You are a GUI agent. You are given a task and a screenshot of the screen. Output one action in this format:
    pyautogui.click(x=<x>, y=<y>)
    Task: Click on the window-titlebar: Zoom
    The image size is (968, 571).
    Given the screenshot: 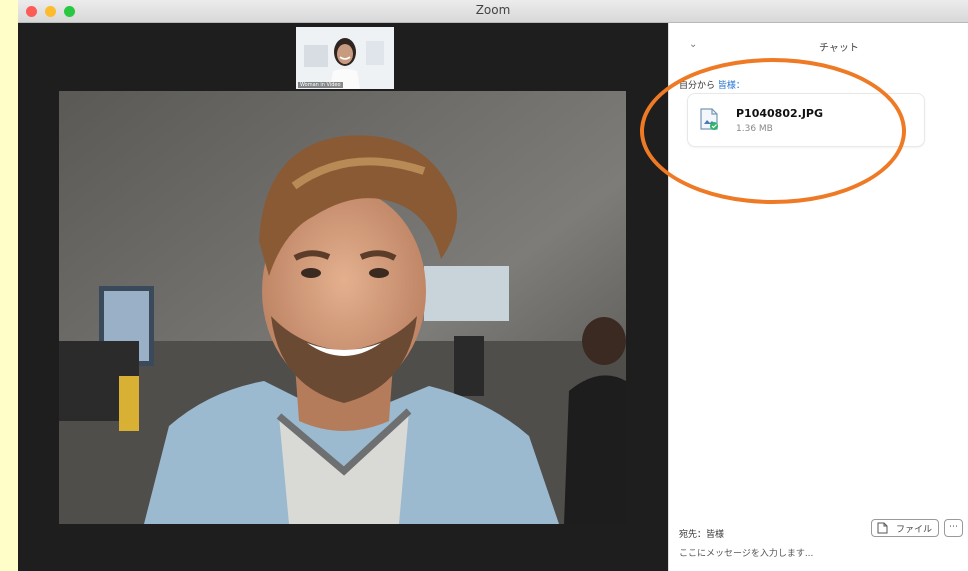 What is the action you would take?
    pyautogui.click(x=493, y=11)
    